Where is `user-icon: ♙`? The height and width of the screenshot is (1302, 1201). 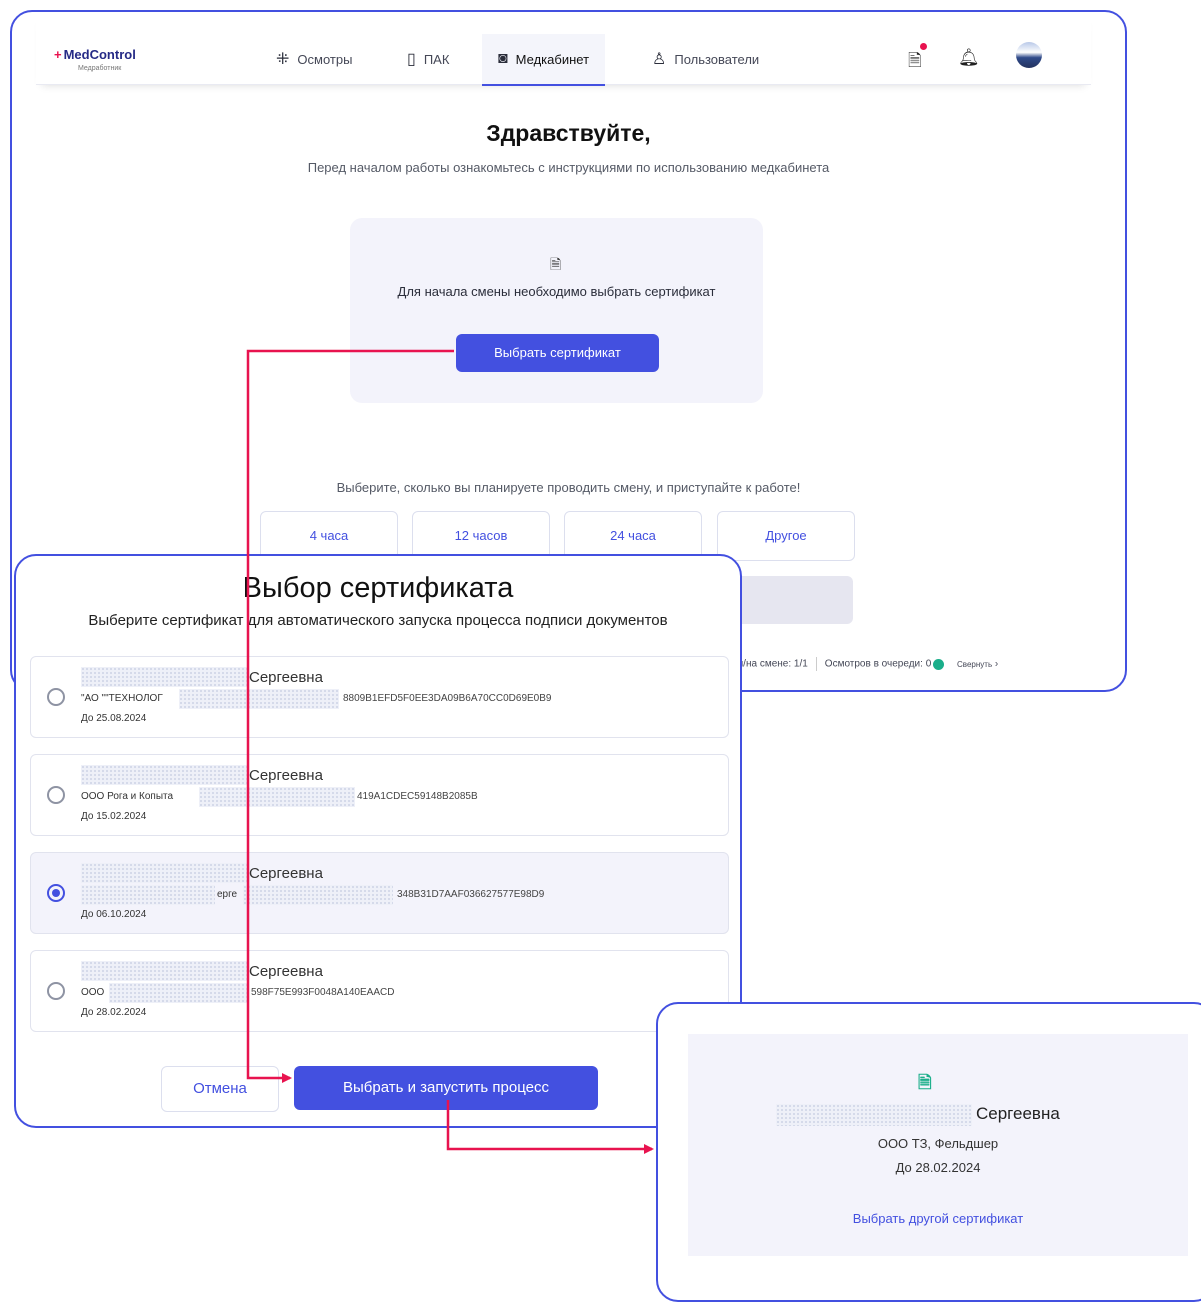
user-icon: ♙ is located at coordinates (659, 59).